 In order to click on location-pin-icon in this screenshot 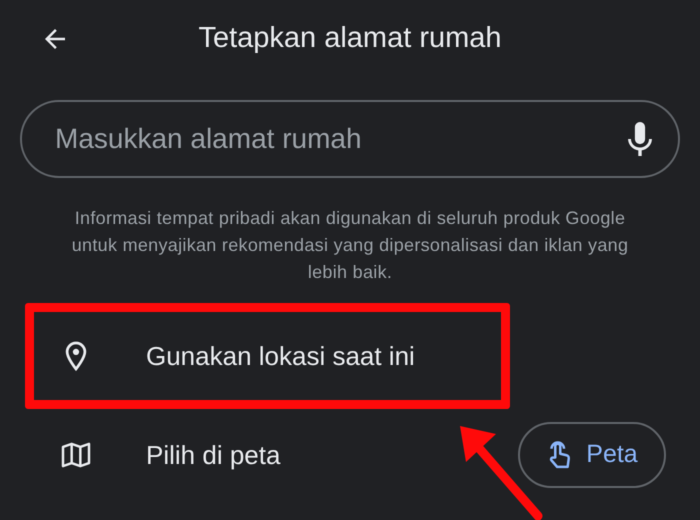, I will do `click(76, 356)`.